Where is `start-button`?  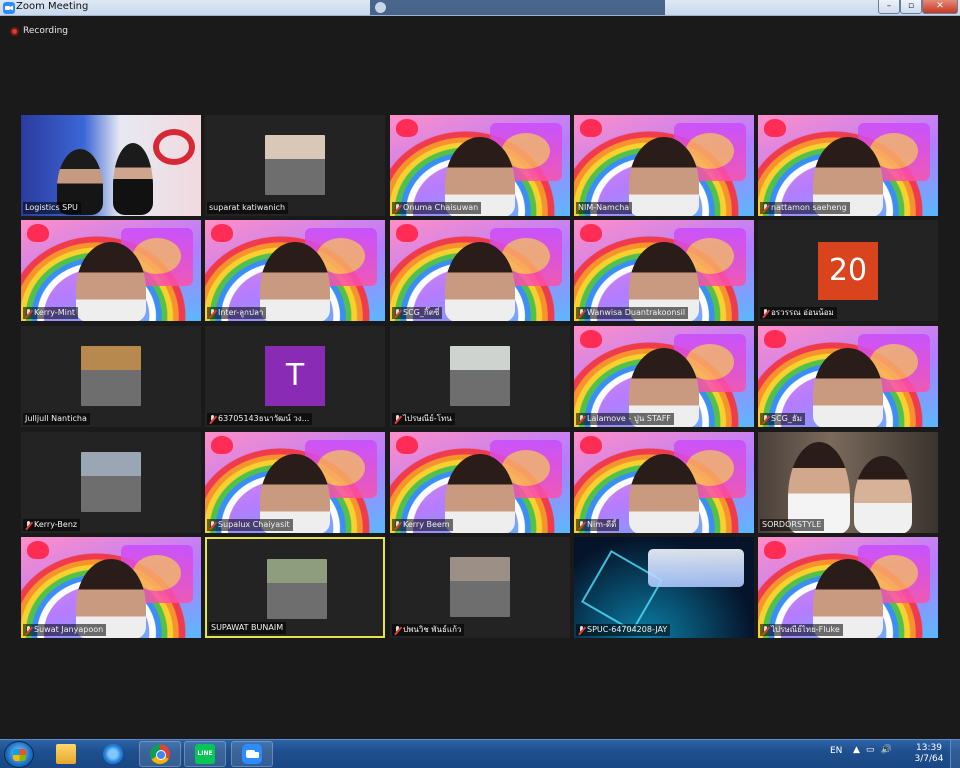
start-button is located at coordinates (19, 754).